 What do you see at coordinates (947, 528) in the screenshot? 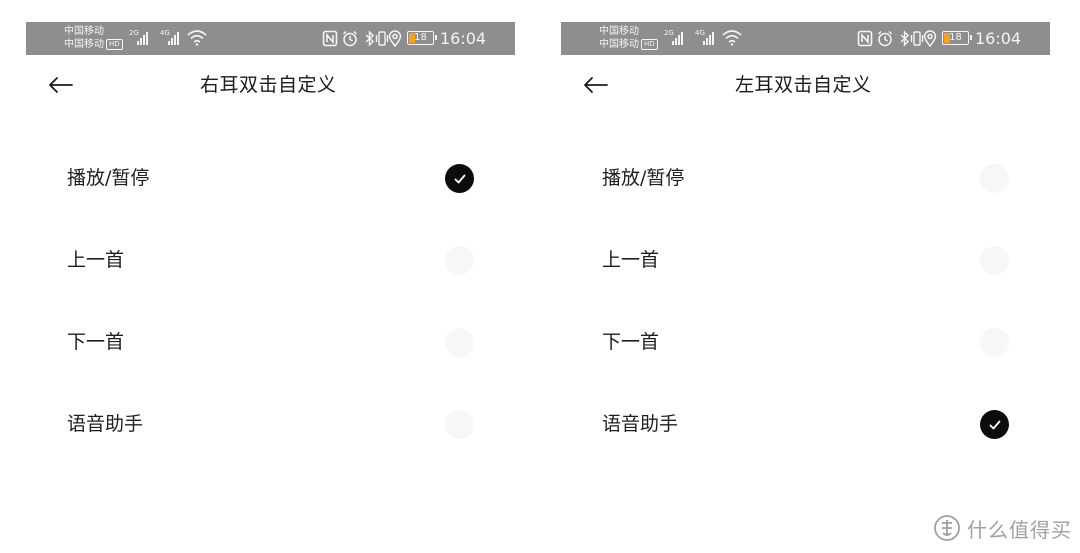
I see `smzdm-logo-icon` at bounding box center [947, 528].